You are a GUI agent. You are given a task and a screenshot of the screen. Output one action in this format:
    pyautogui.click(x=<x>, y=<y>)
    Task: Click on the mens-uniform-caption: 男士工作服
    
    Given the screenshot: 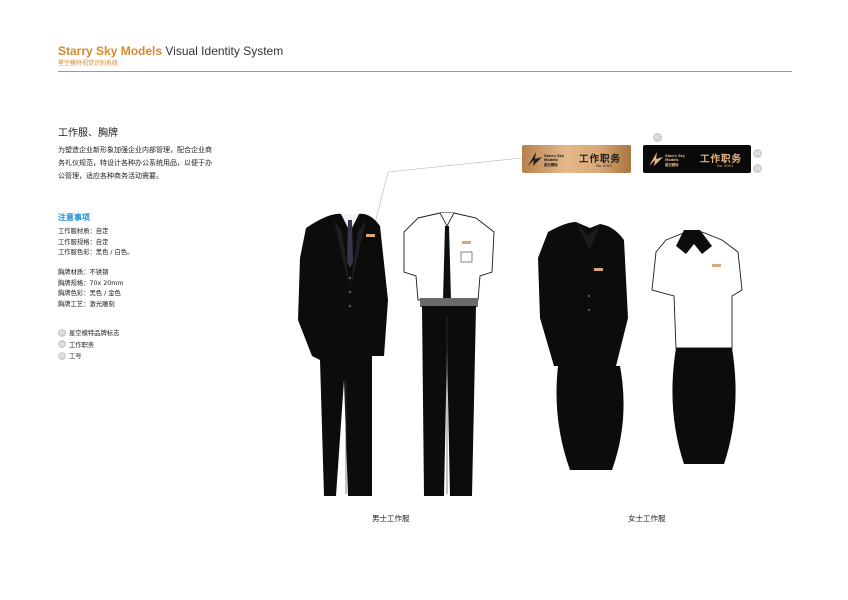 What is the action you would take?
    pyautogui.click(x=391, y=518)
    